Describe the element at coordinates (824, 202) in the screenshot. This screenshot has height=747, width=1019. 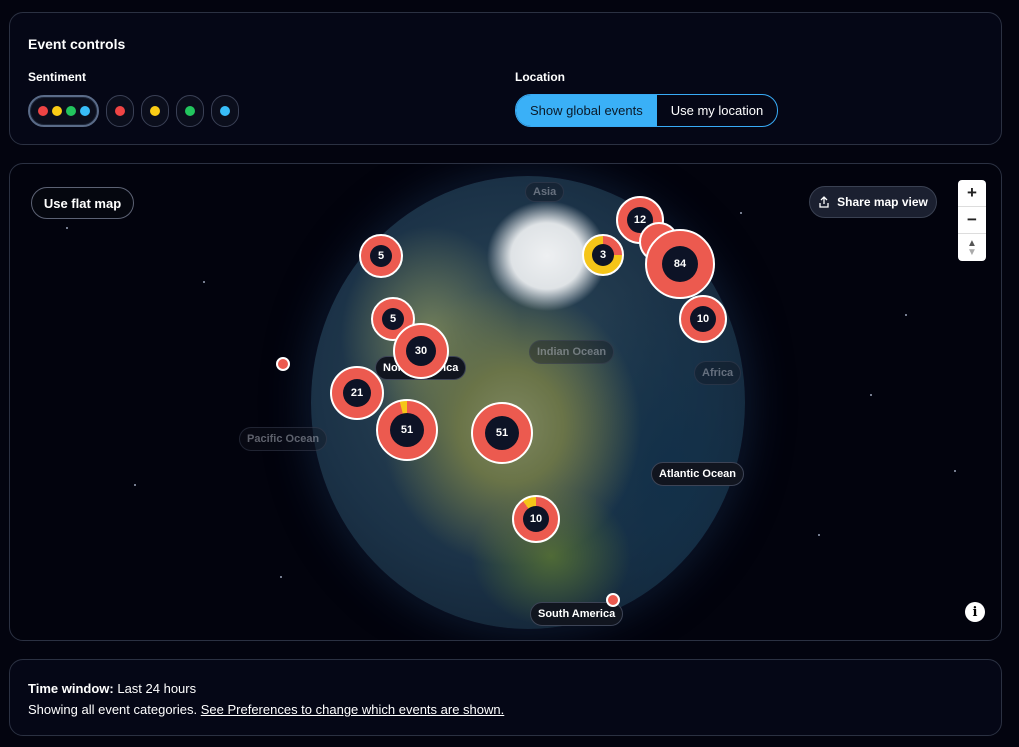
I see `share-icon` at that location.